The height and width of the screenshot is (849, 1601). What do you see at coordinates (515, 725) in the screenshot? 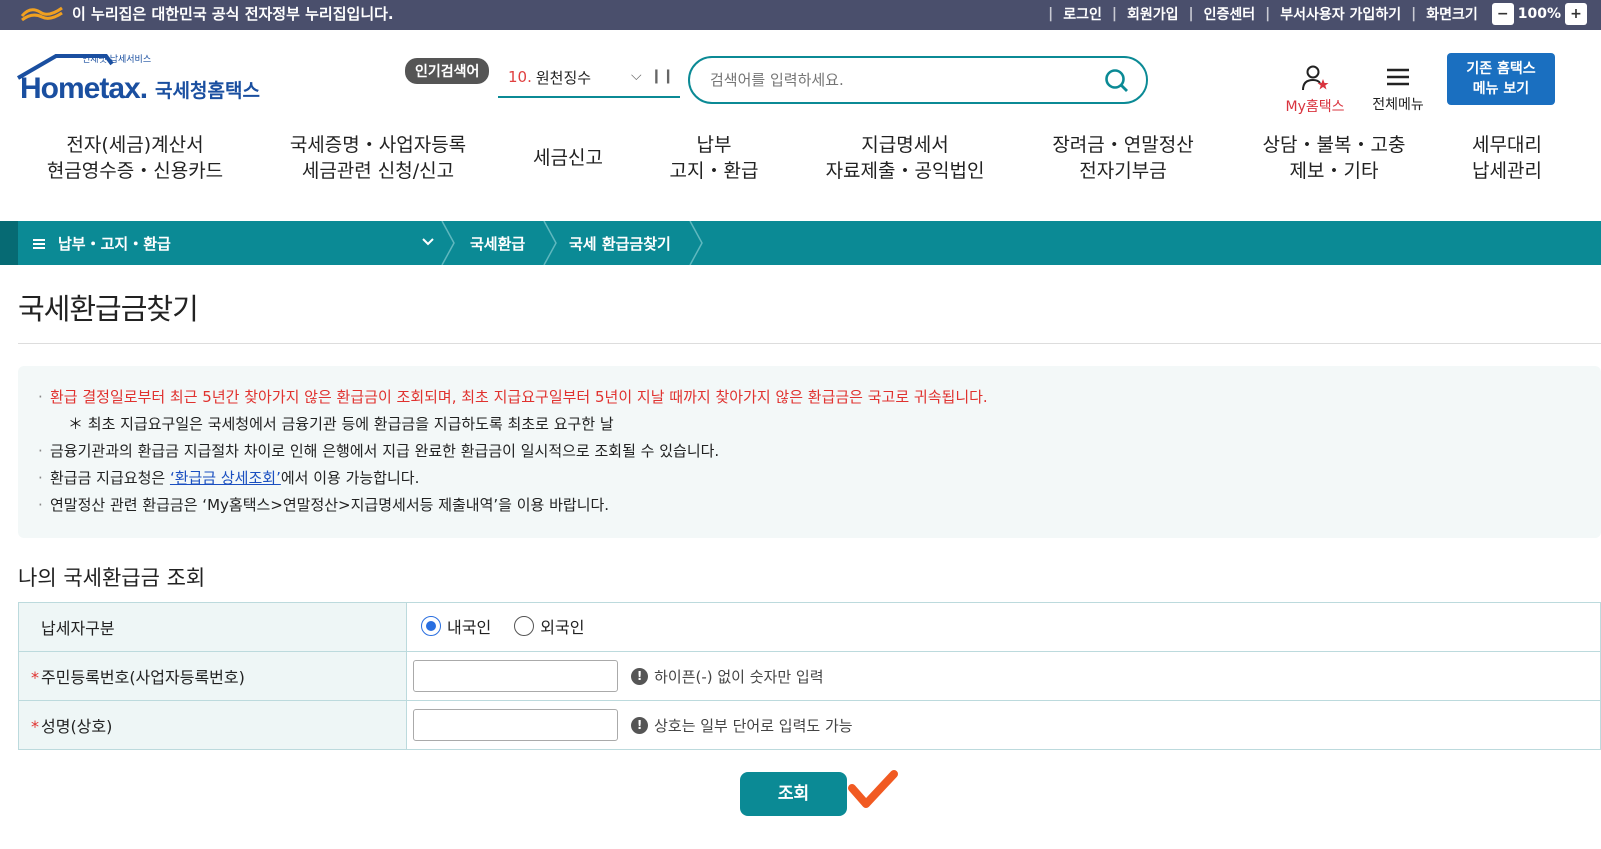
I see `name-input` at bounding box center [515, 725].